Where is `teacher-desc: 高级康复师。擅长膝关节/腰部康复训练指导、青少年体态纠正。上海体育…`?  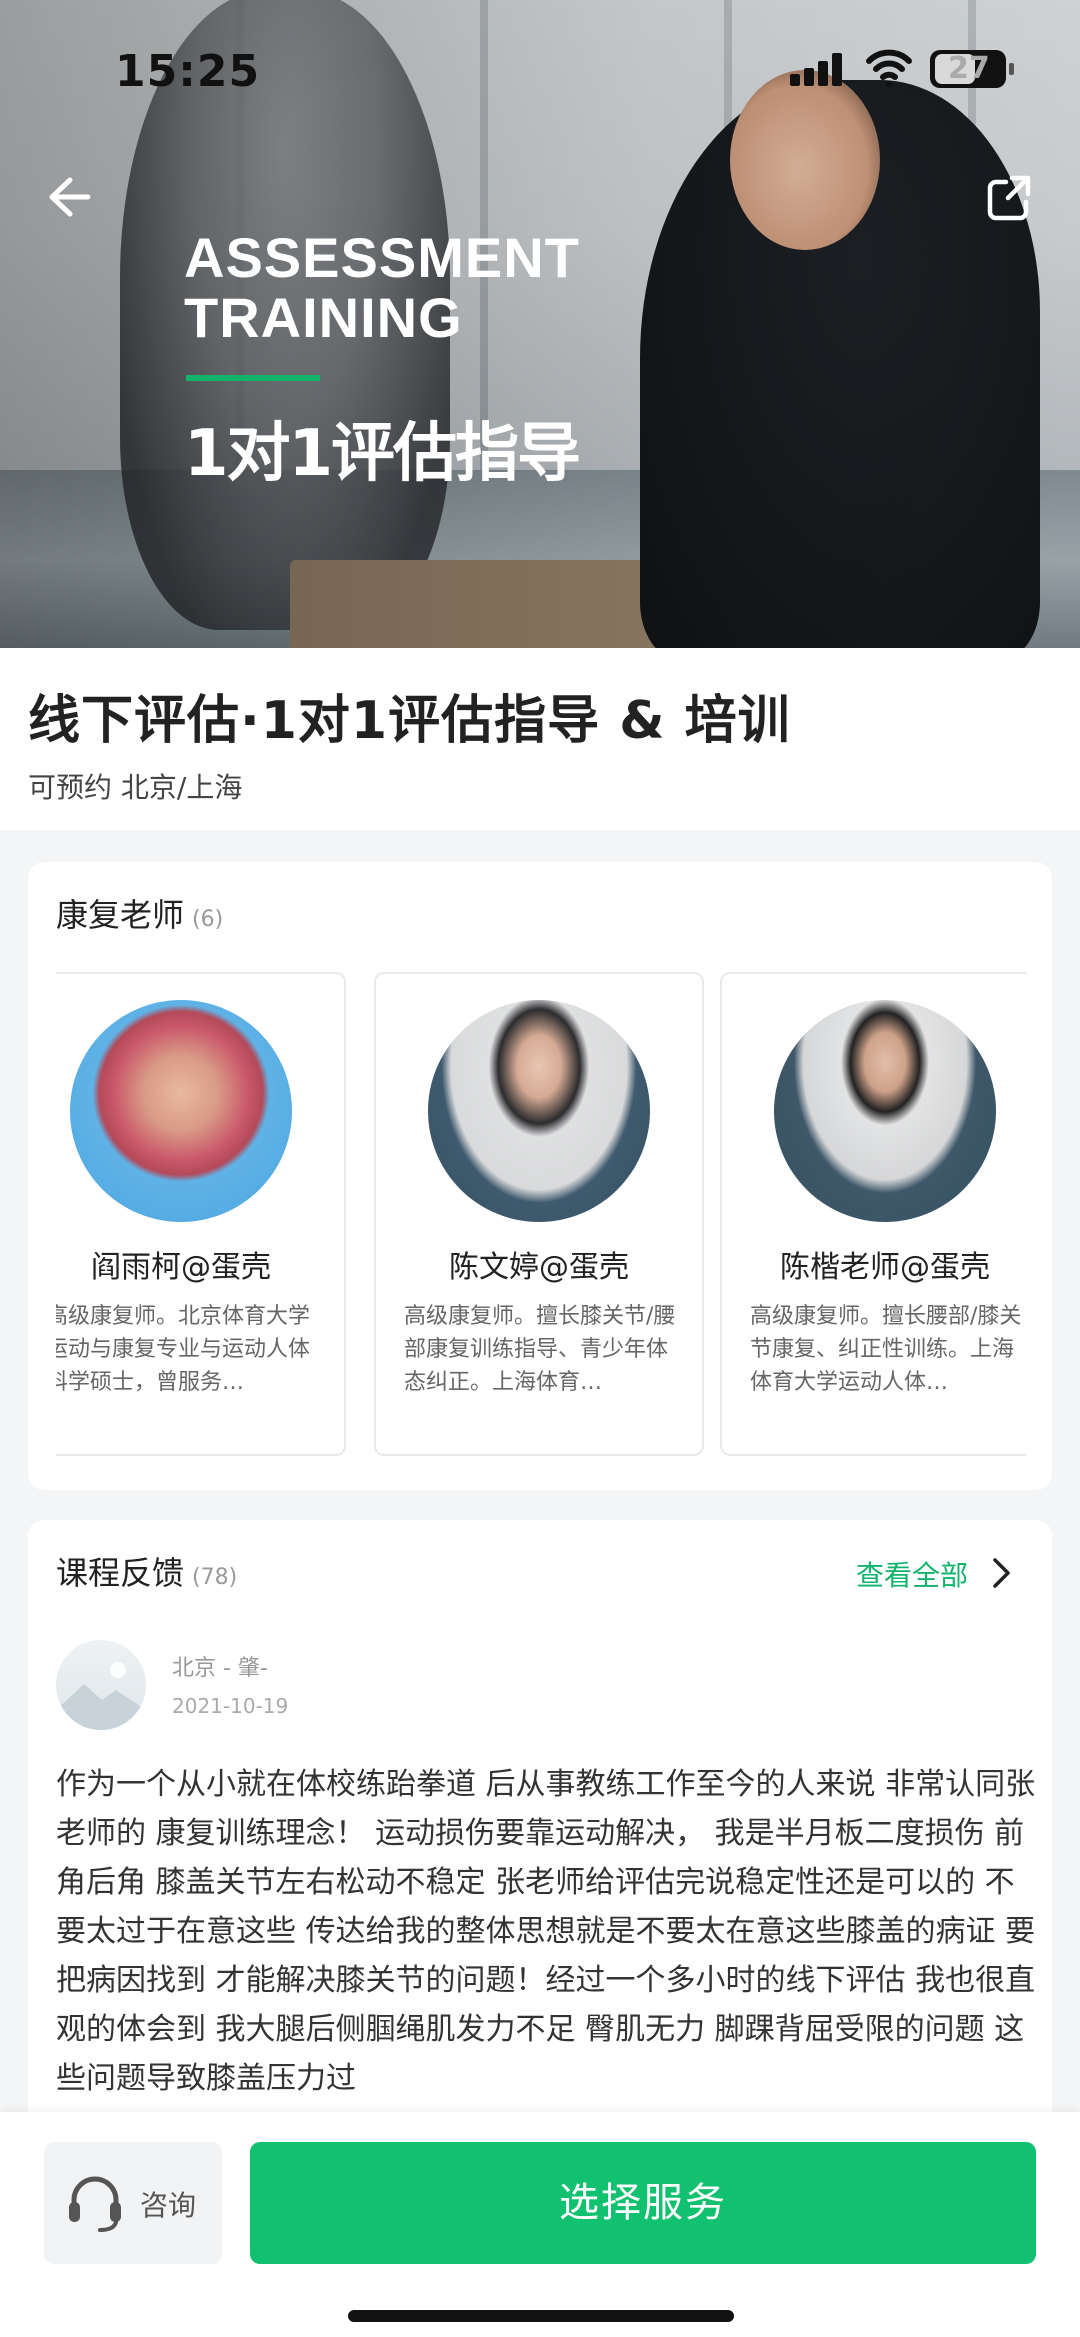
teacher-desc: 高级康复师。擅长膝关节/腰部康复训练指导、青少年体态纠正。上海体育… is located at coordinates (540, 1349).